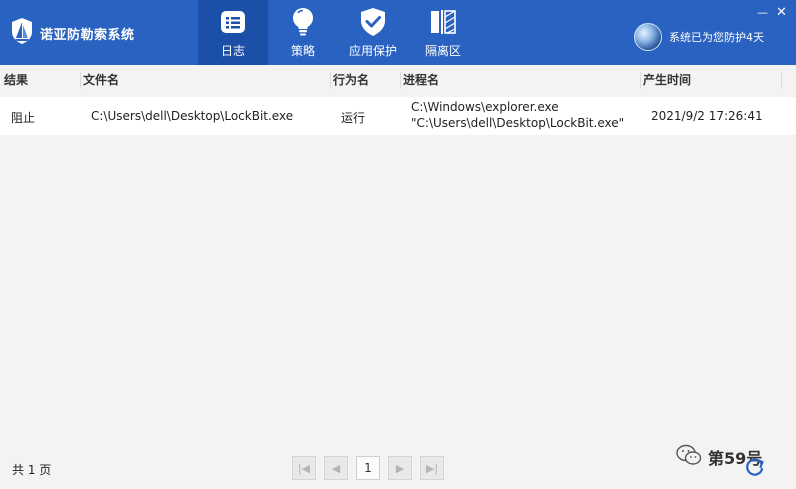 This screenshot has width=796, height=489. I want to click on brand: 诺亚防勒索系统, so click(72, 33).